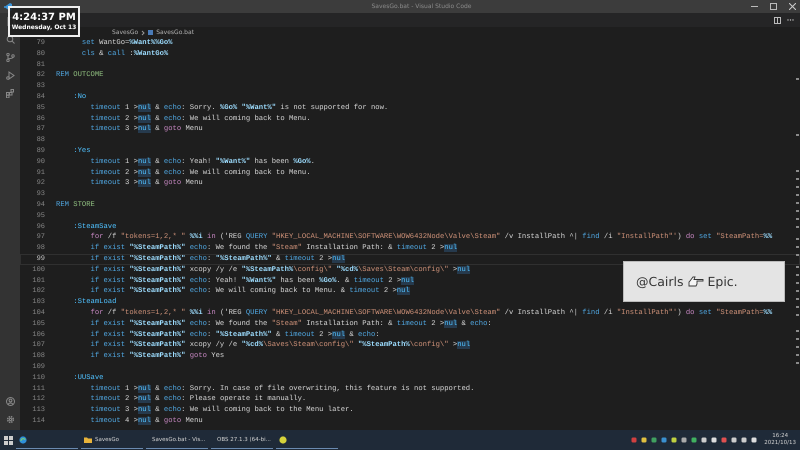  I want to click on browser-icon, so click(23, 440).